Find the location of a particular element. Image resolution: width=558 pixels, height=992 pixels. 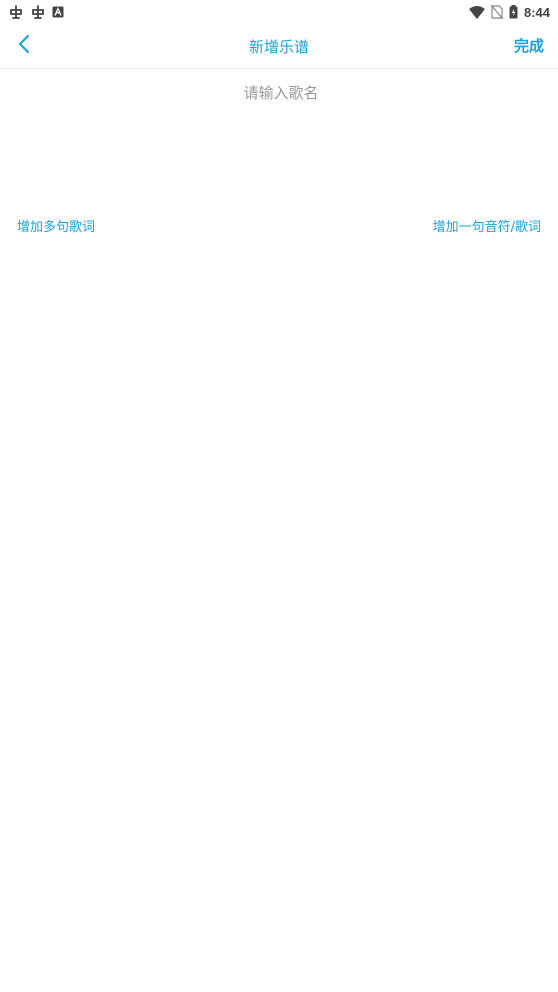

done-button: 完成 is located at coordinates (529, 45).